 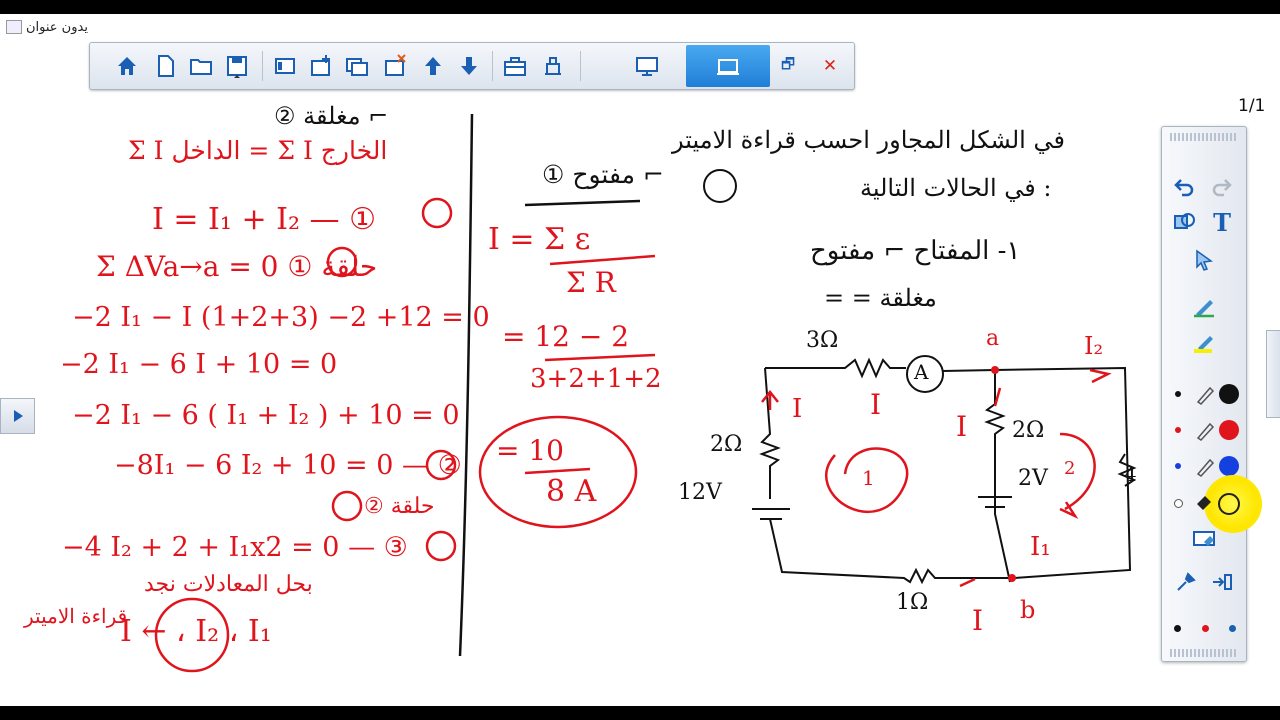 I want to click on equation-loop-1: Σ ΔVa→a = 0 ① حلقة, so click(x=237, y=266).